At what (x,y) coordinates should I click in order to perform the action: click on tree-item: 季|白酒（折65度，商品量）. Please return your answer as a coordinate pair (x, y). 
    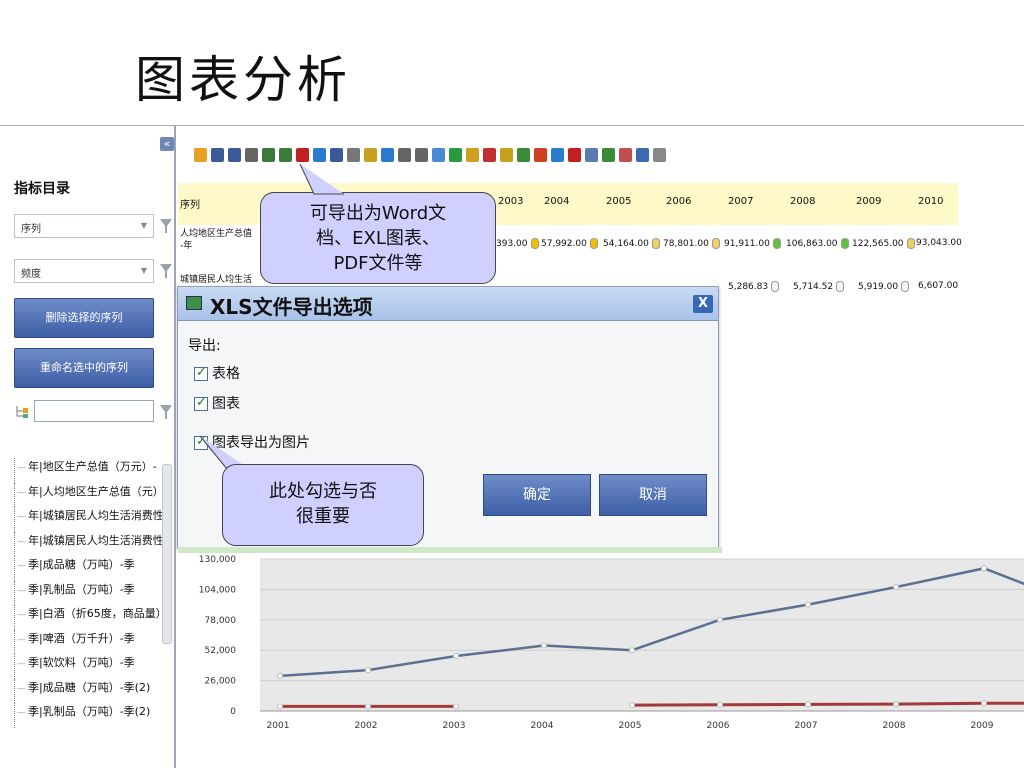
    Looking at the image, I should click on (89, 617).